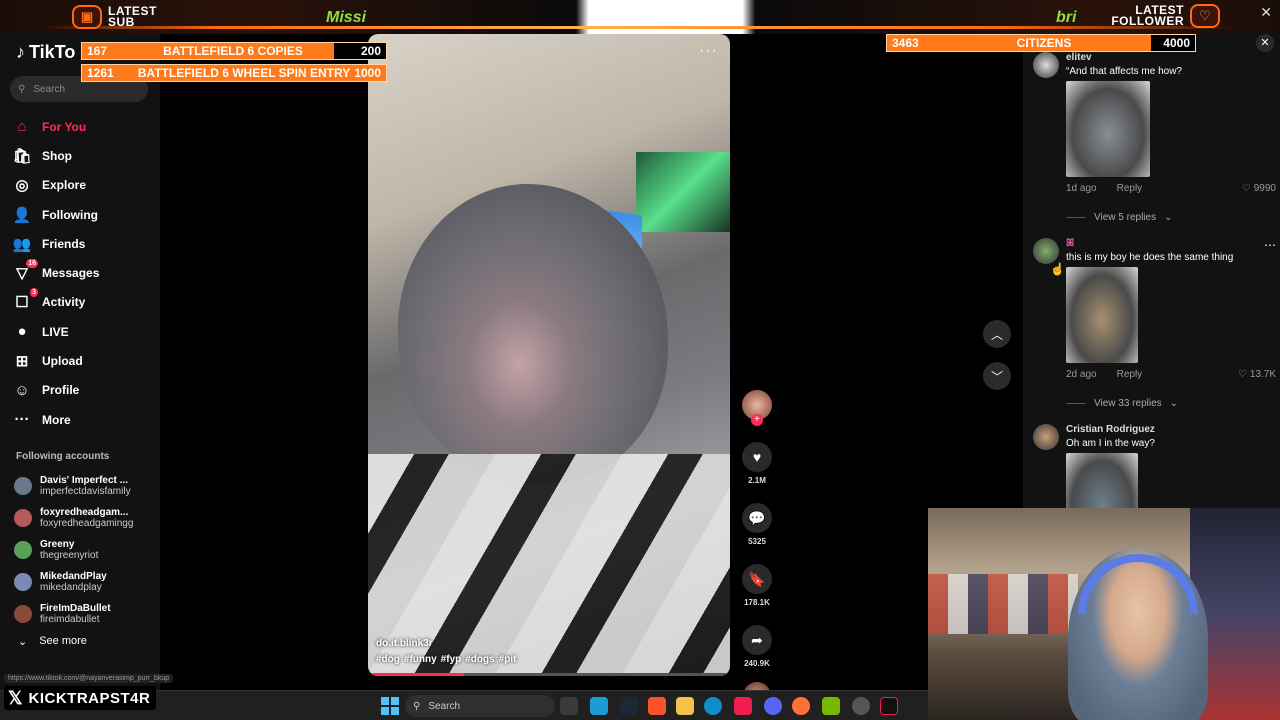  Describe the element at coordinates (1246, 188) in the screenshot. I see `heart-outline-icon: ♡` at that location.